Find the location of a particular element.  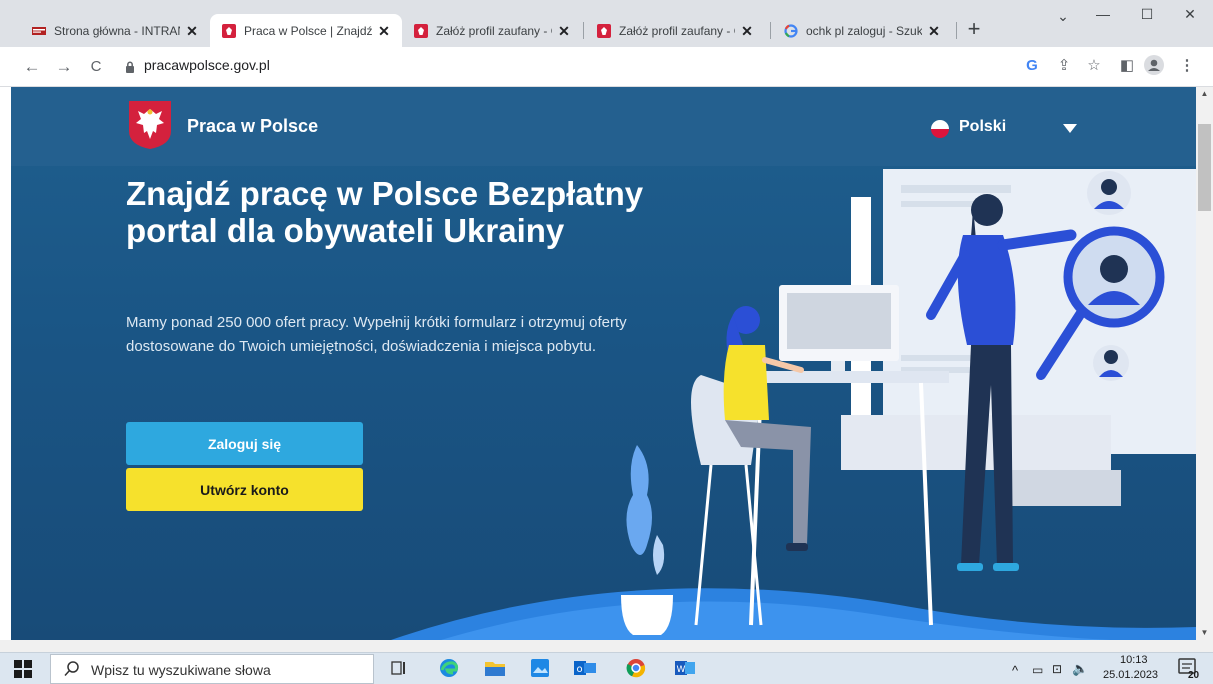

photos-icon is located at coordinates (540, 668).